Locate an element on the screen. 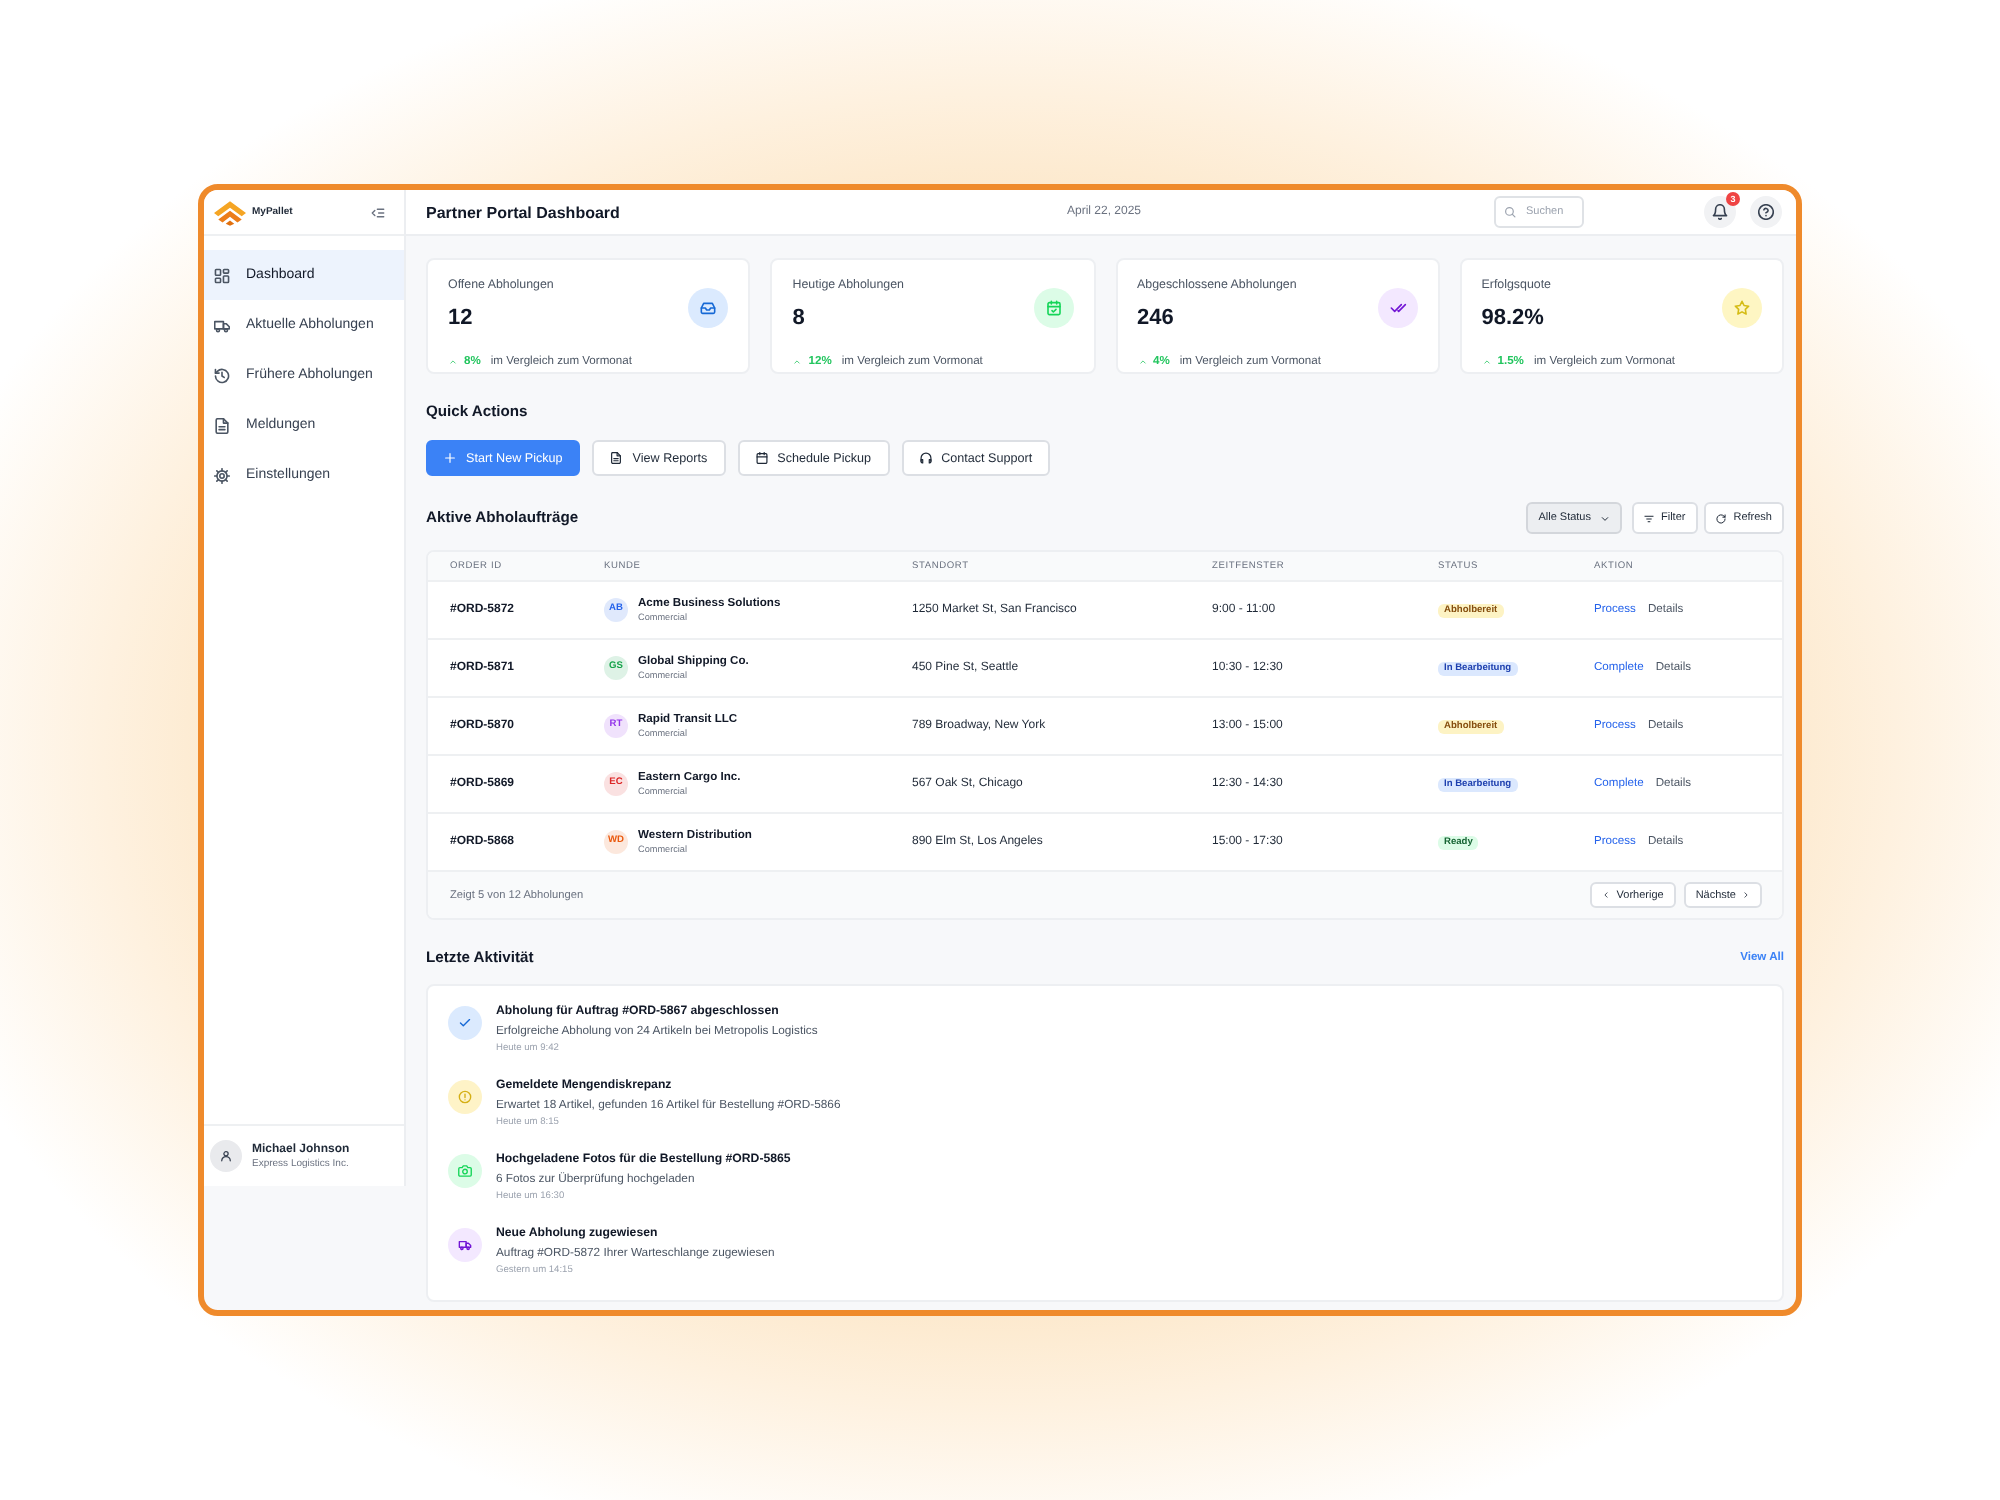 Image resolution: width=2000 pixels, height=1500 pixels. page-title: Partner Portal Dashboard is located at coordinates (523, 212).